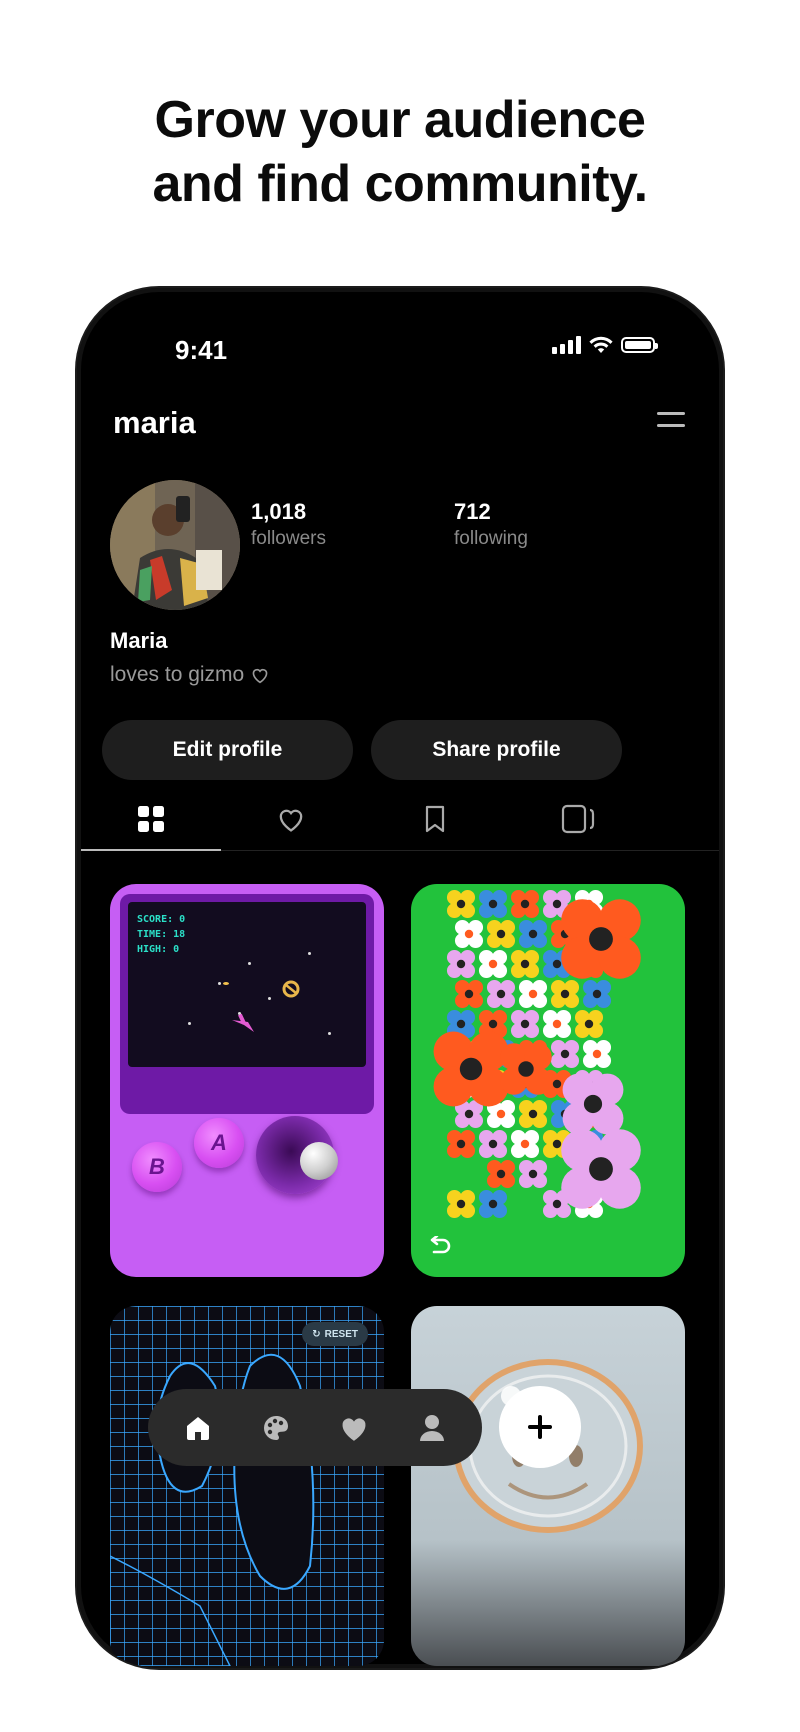 This screenshot has width=800, height=1732. What do you see at coordinates (315, 1427) in the screenshot?
I see `bottom-nav` at bounding box center [315, 1427].